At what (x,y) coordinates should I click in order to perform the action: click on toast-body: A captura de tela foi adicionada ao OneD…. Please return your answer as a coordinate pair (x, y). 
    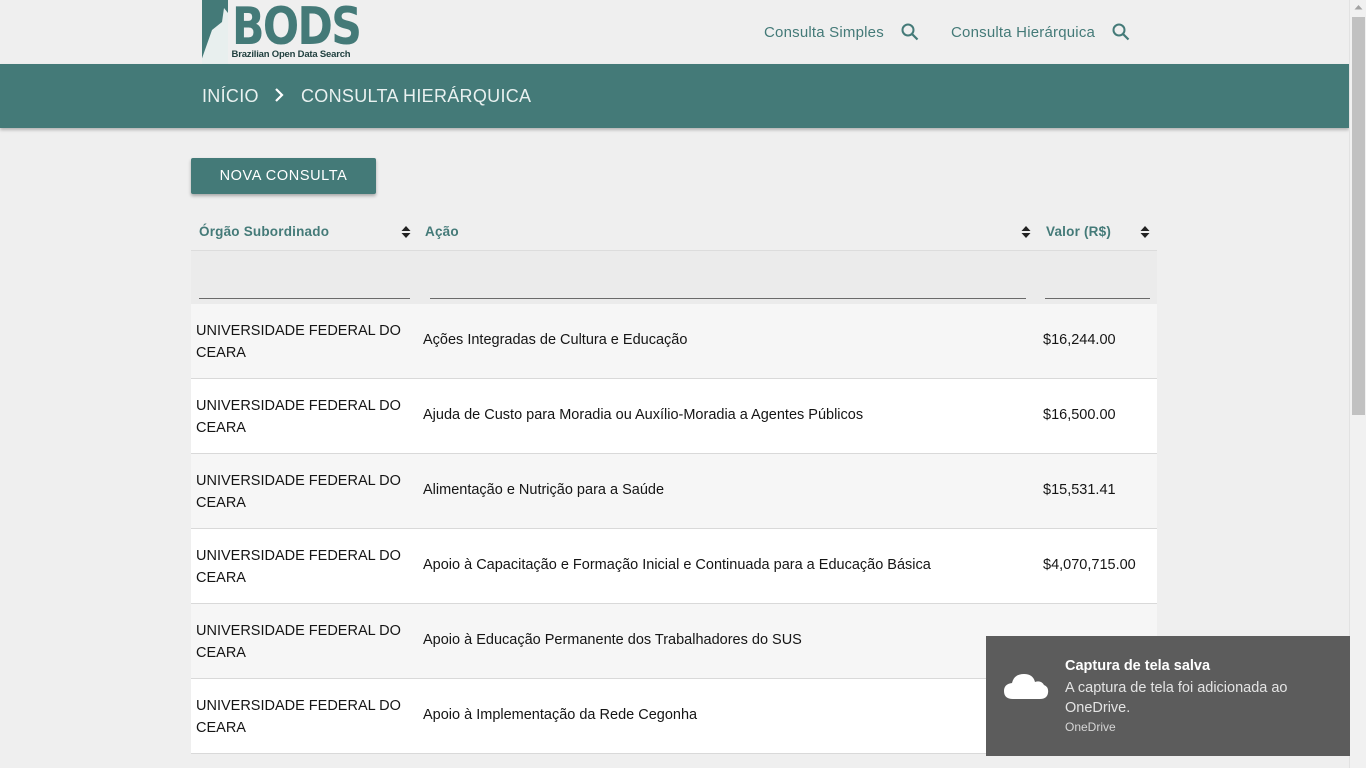
    Looking at the image, I should click on (1176, 698).